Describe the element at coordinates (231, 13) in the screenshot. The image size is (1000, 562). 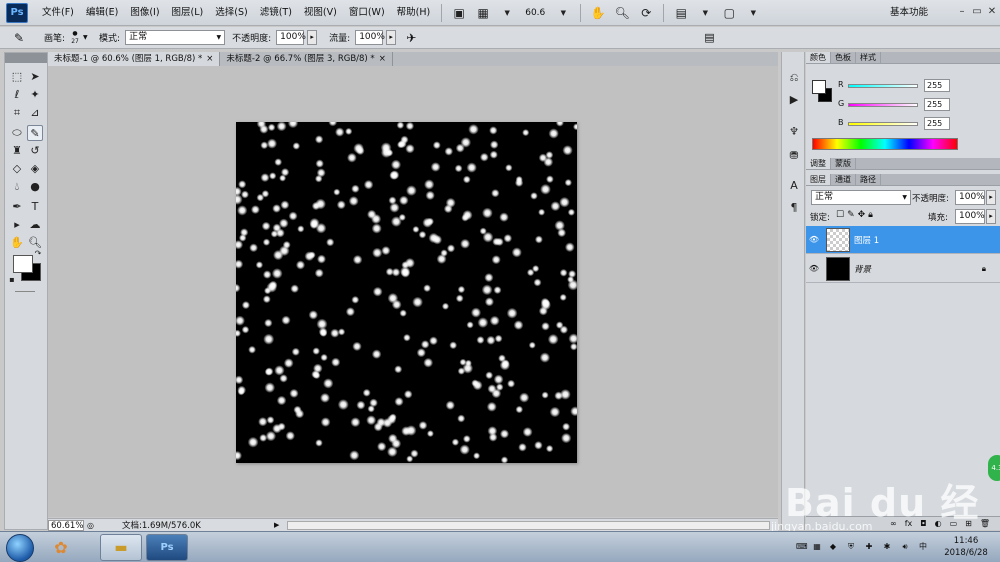
I see `menu-select: 选择(S)` at that location.